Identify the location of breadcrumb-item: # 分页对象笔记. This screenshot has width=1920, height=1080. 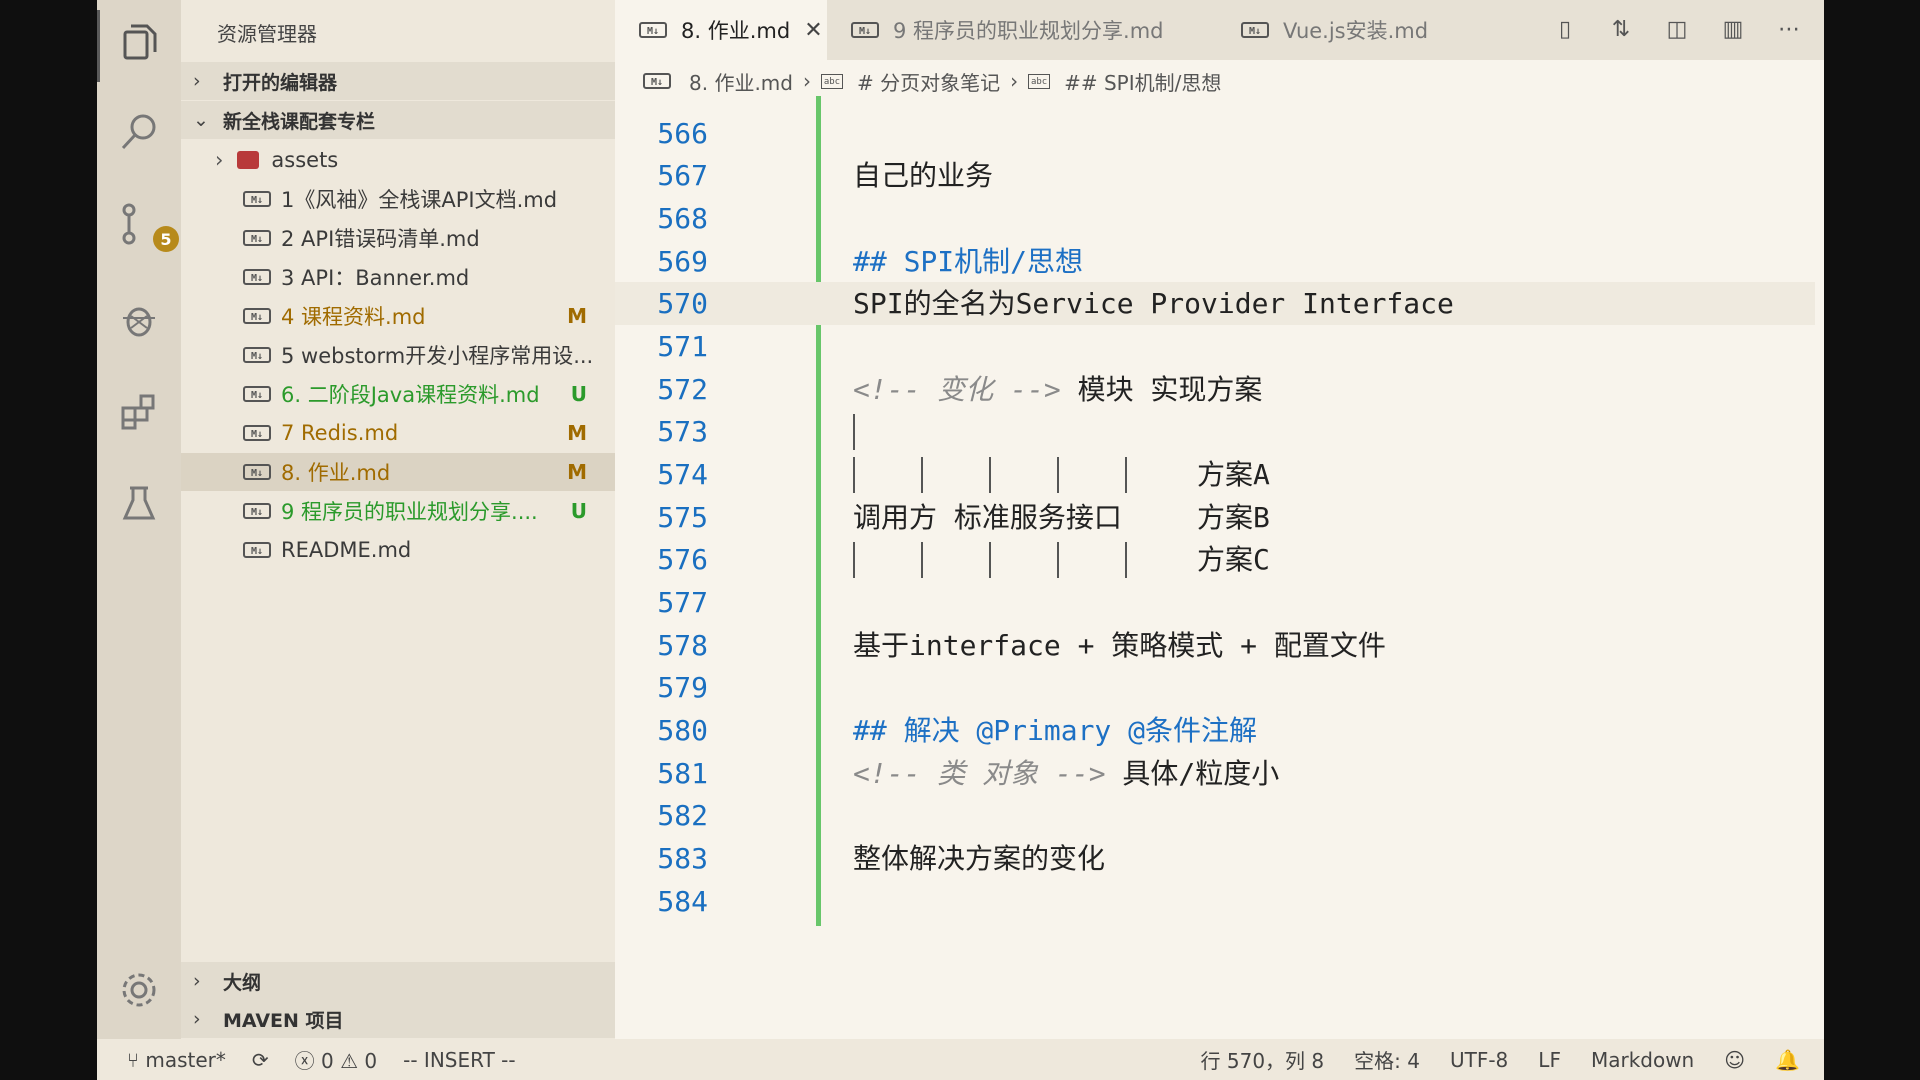
(928, 81).